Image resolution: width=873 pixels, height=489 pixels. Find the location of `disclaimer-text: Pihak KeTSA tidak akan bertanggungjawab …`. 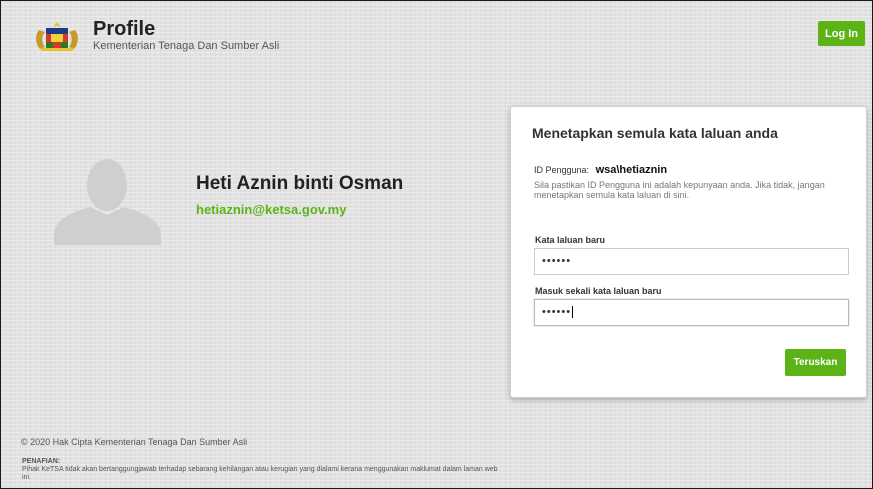

disclaimer-text: Pihak KeTSA tidak akan bertanggungjawab … is located at coordinates (260, 473).